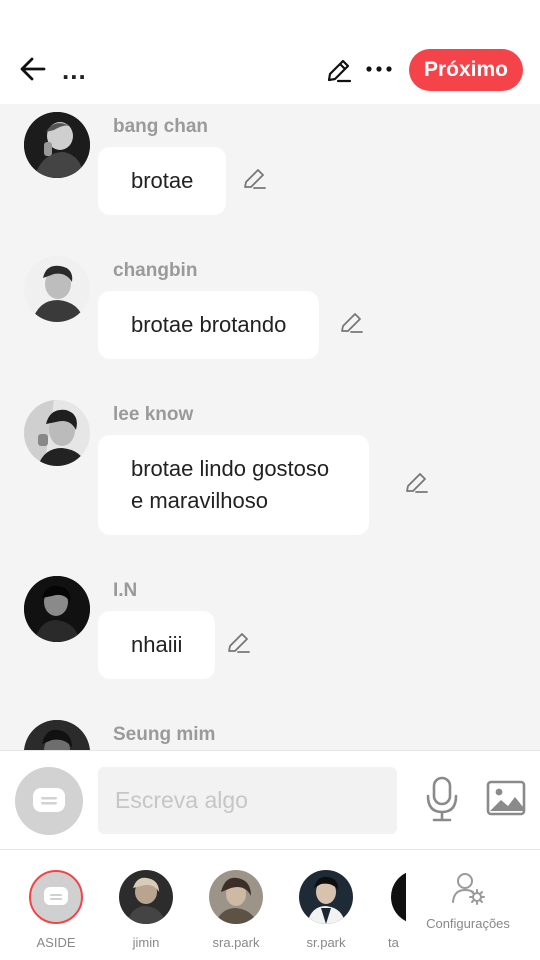  I want to click on channel-label: ASIDE, so click(56, 942).